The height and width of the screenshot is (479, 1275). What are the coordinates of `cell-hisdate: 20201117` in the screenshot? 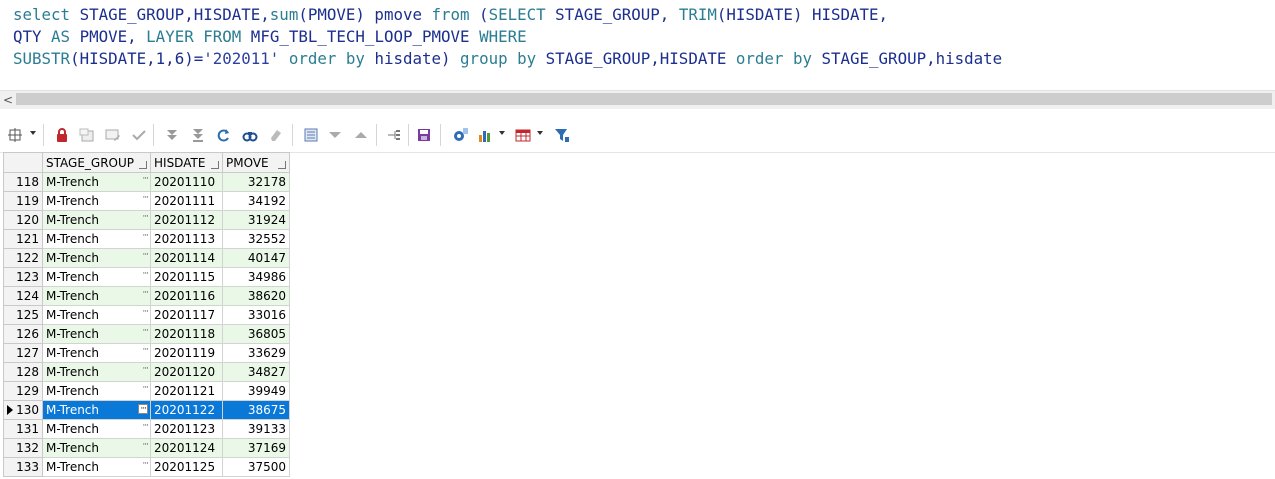 It's located at (186, 315).